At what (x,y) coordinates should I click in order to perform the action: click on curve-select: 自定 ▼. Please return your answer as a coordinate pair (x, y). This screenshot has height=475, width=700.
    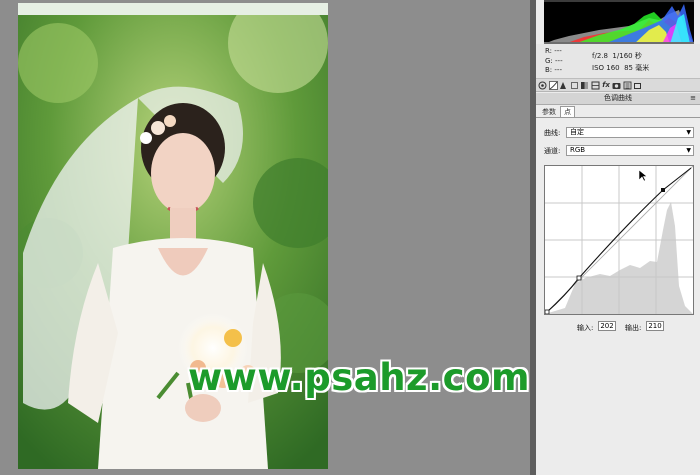
    Looking at the image, I should click on (630, 132).